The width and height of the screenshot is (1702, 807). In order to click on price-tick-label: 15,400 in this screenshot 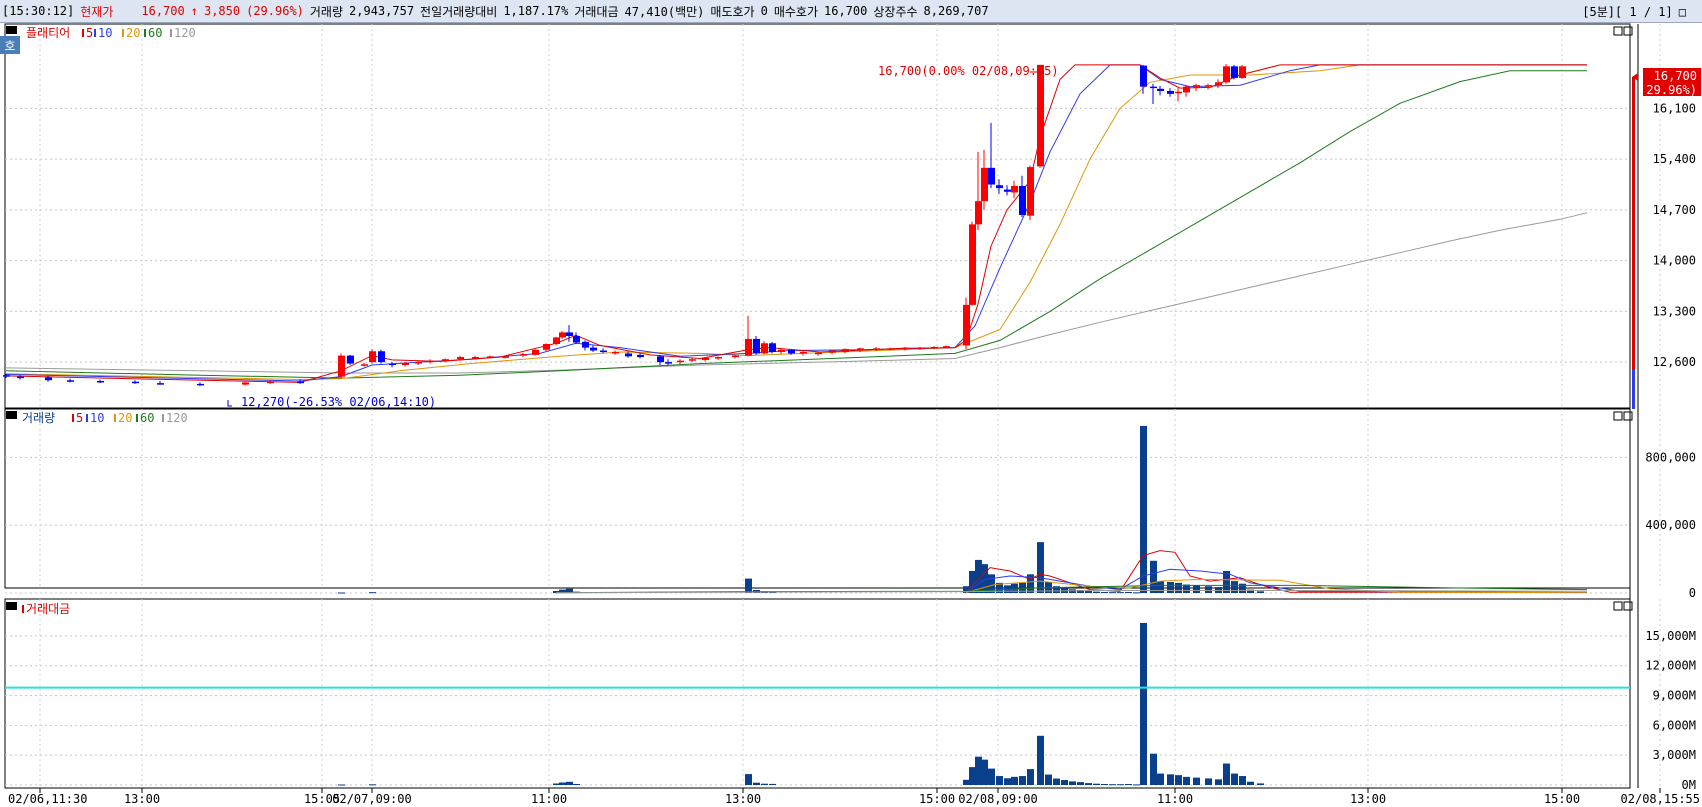, I will do `click(1674, 159)`.